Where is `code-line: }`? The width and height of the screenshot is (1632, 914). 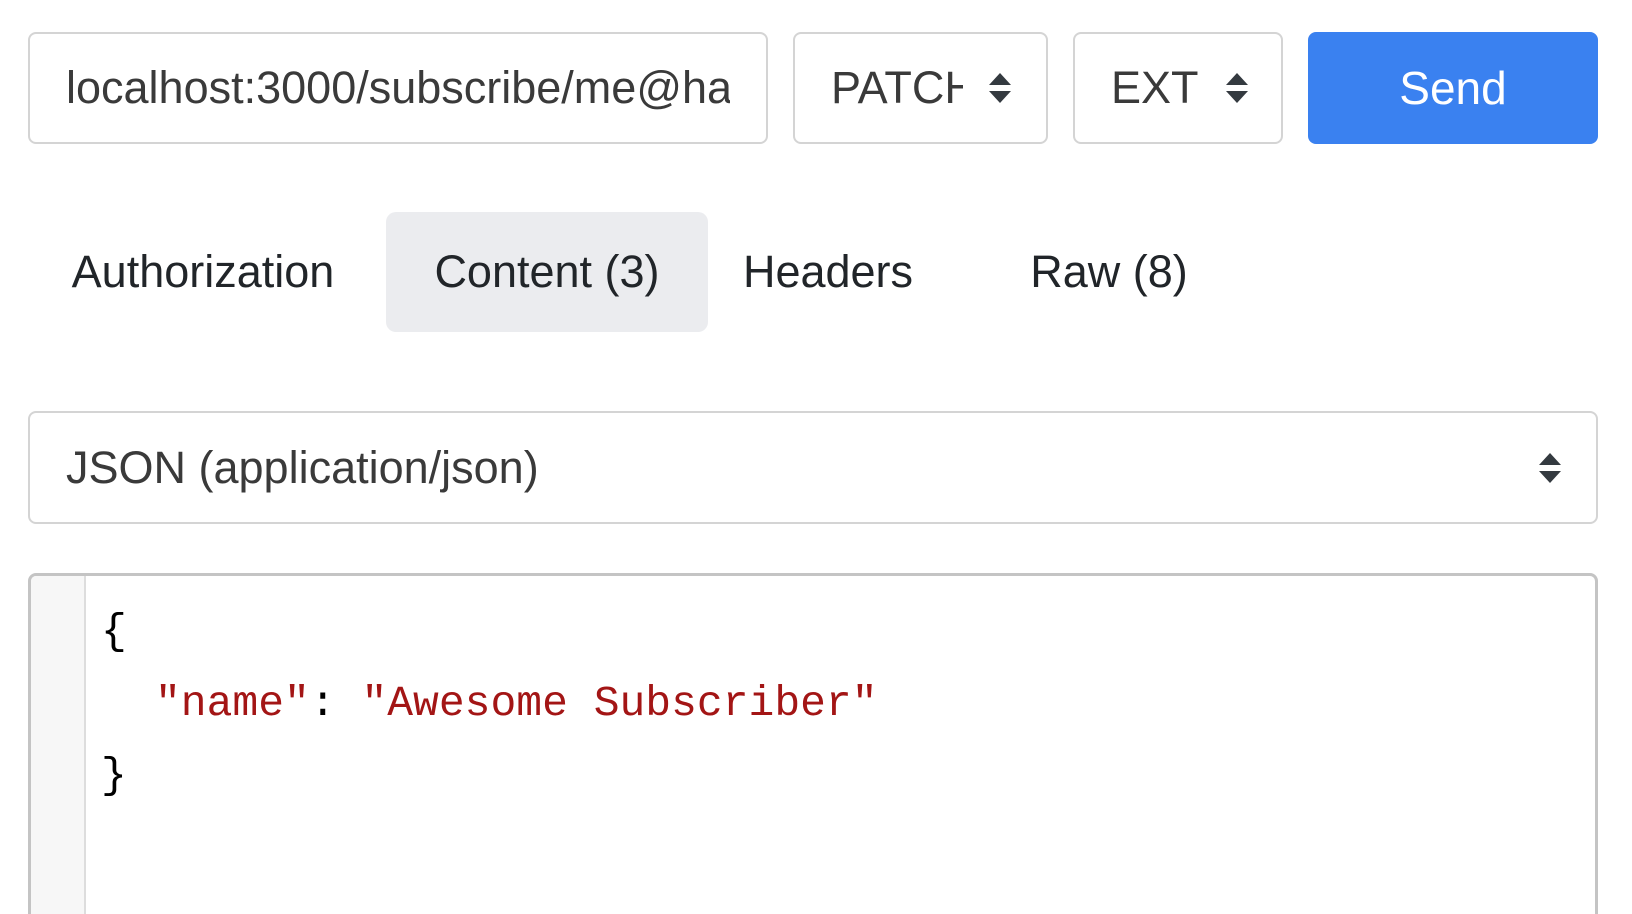
code-line: } is located at coordinates (489, 776).